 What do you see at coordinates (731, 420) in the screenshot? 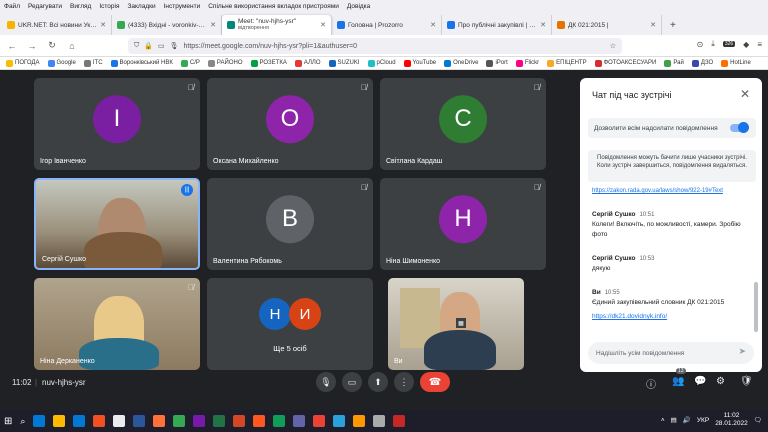
I see `datetime: 11:02 28.01.2022` at bounding box center [731, 420].